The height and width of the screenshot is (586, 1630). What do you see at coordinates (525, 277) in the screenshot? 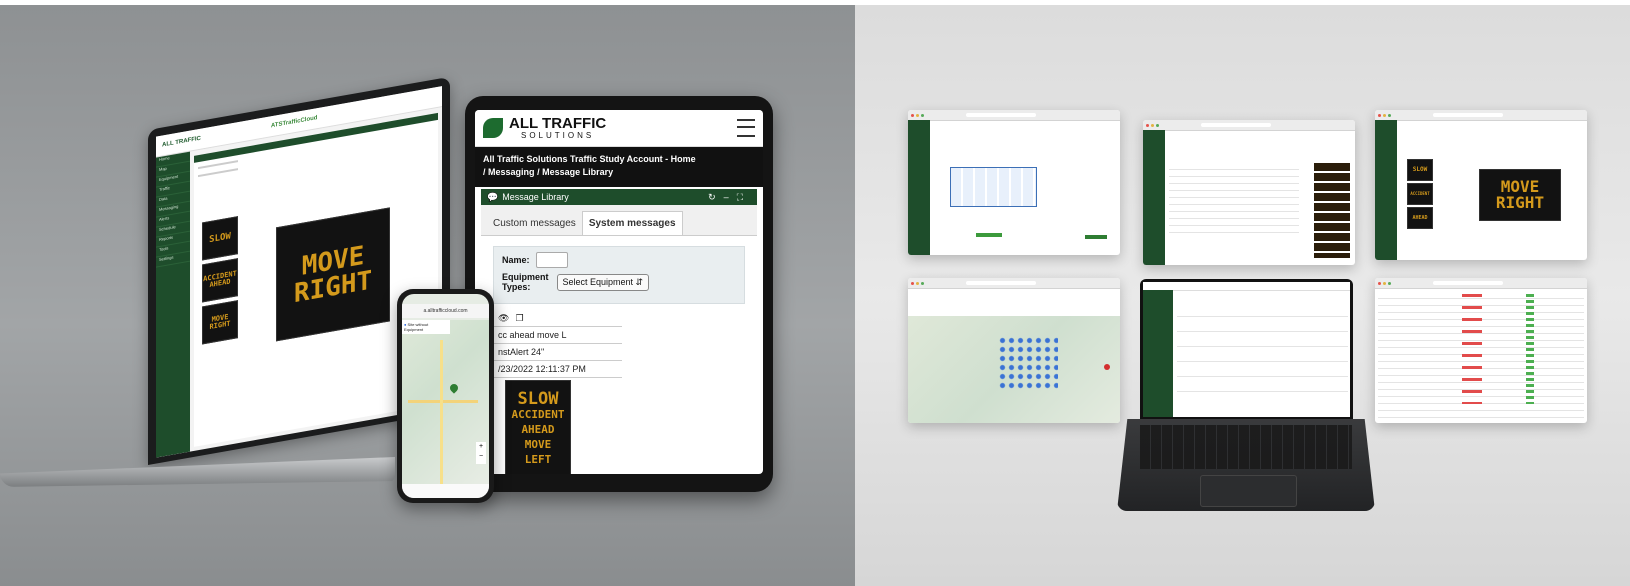
I see `equipment-label: Equipment` at bounding box center [525, 277].